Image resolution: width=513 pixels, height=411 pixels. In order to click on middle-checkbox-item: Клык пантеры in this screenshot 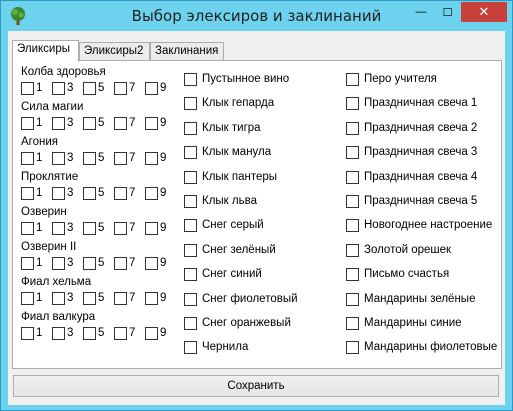, I will do `click(259, 177)`.